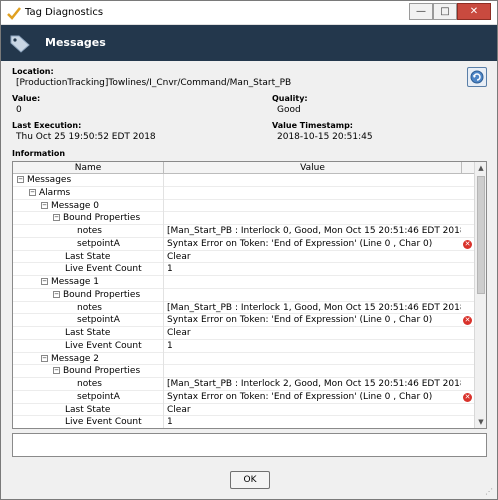 The image size is (498, 500). Describe the element at coordinates (250, 480) in the screenshot. I see `ok-button: OK` at that location.